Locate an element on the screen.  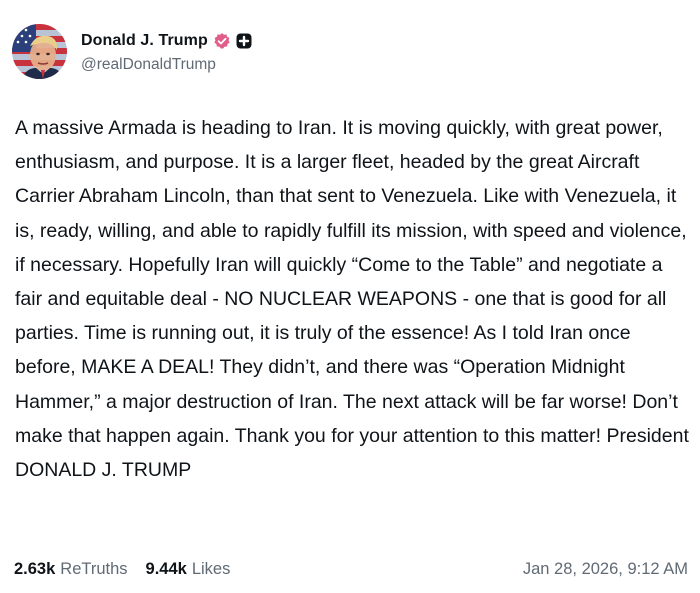
avatar is located at coordinates (39, 51).